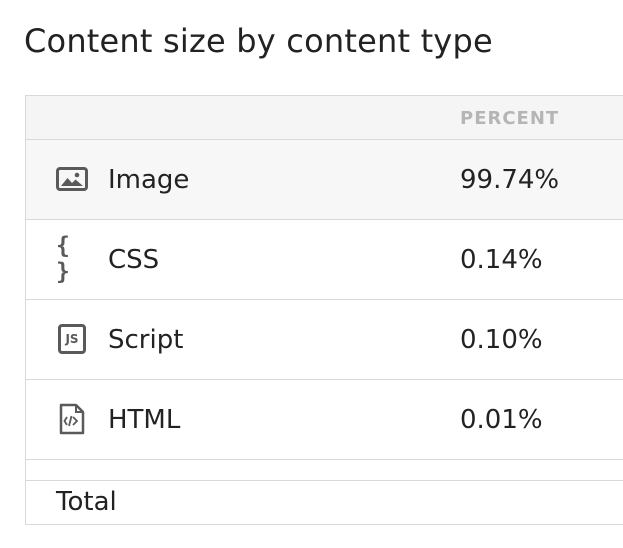  What do you see at coordinates (72, 419) in the screenshot?
I see `html-file-icon` at bounding box center [72, 419].